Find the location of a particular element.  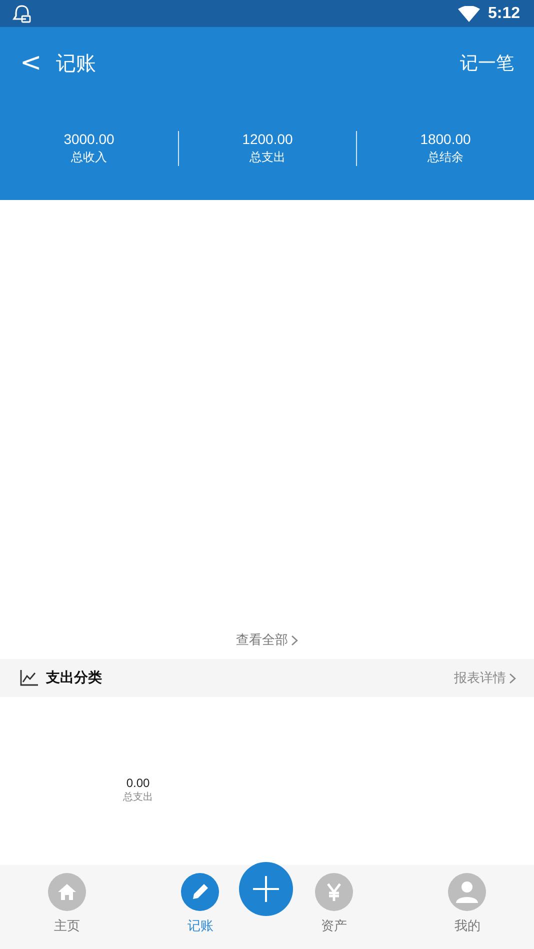

nav-item: 记账 is located at coordinates (200, 907).